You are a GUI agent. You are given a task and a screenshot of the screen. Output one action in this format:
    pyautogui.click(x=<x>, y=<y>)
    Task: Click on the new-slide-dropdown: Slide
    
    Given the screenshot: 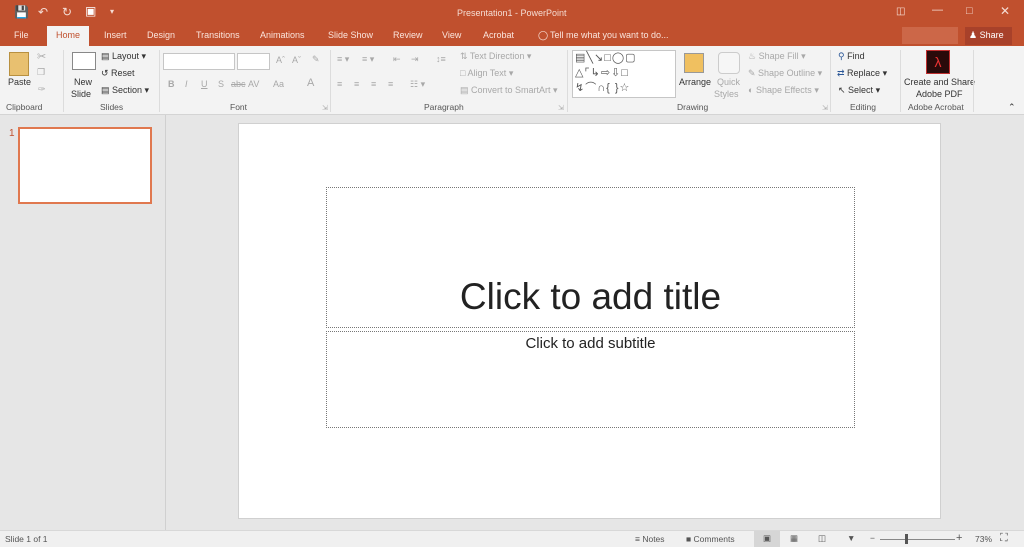 What is the action you would take?
    pyautogui.click(x=81, y=94)
    